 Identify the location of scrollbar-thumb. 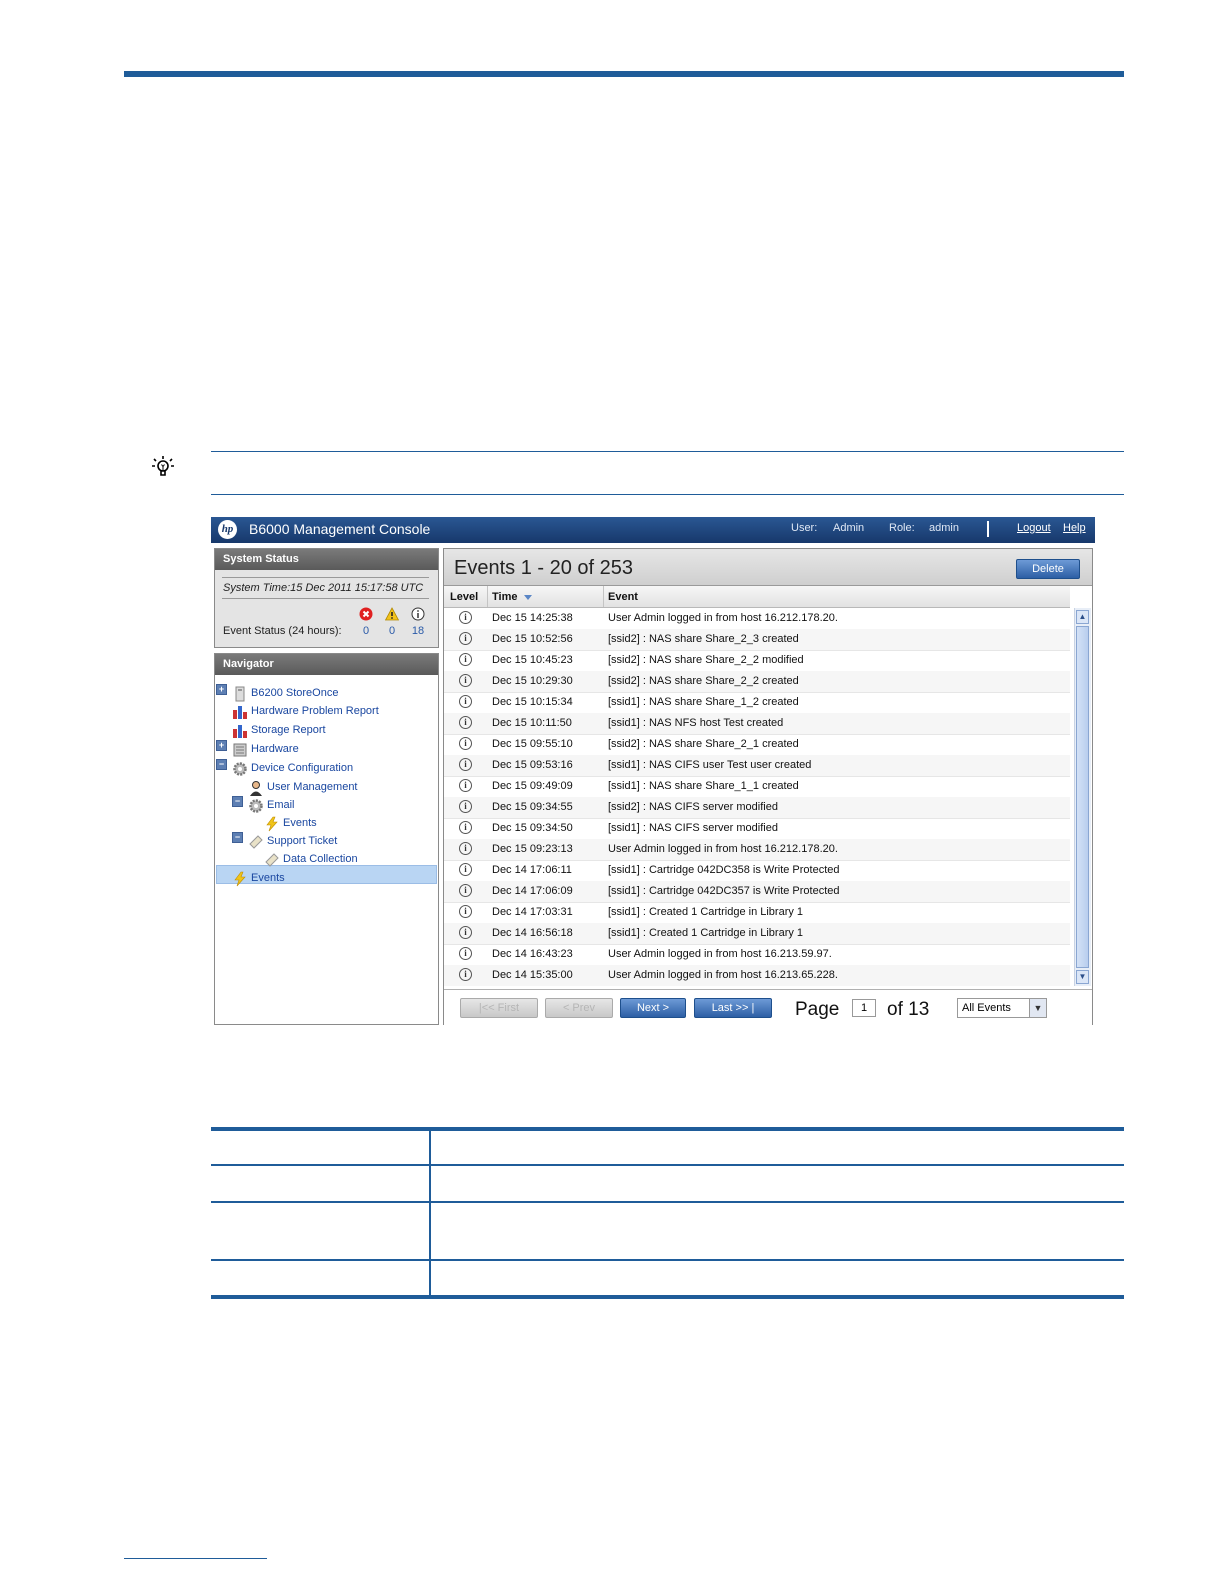
(1082, 797).